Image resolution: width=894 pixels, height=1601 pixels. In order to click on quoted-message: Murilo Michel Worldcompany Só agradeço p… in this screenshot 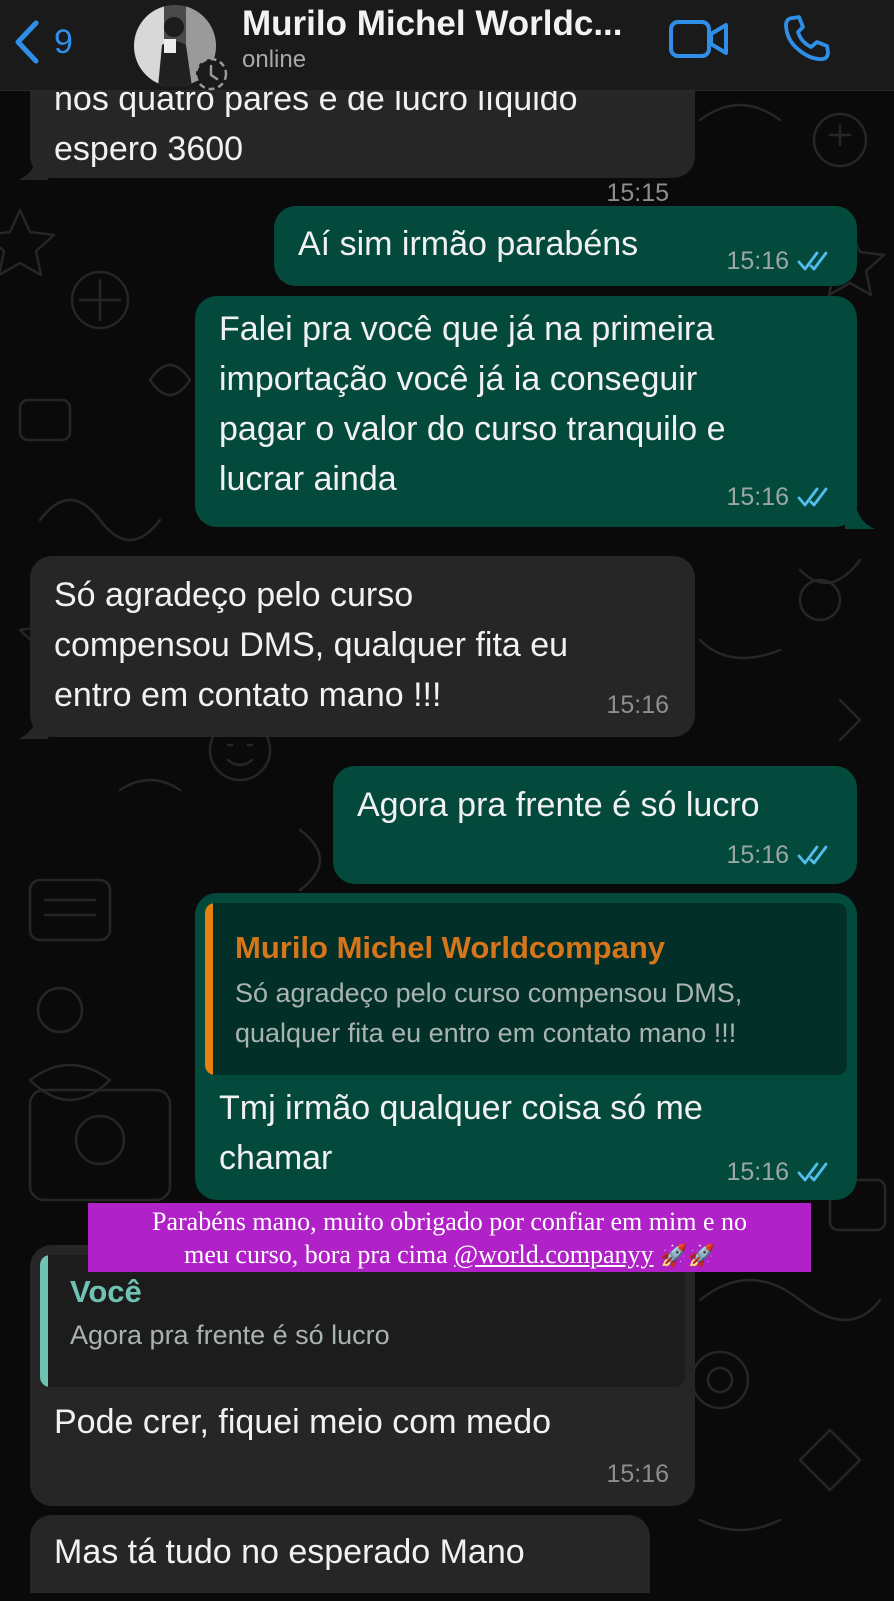, I will do `click(526, 989)`.